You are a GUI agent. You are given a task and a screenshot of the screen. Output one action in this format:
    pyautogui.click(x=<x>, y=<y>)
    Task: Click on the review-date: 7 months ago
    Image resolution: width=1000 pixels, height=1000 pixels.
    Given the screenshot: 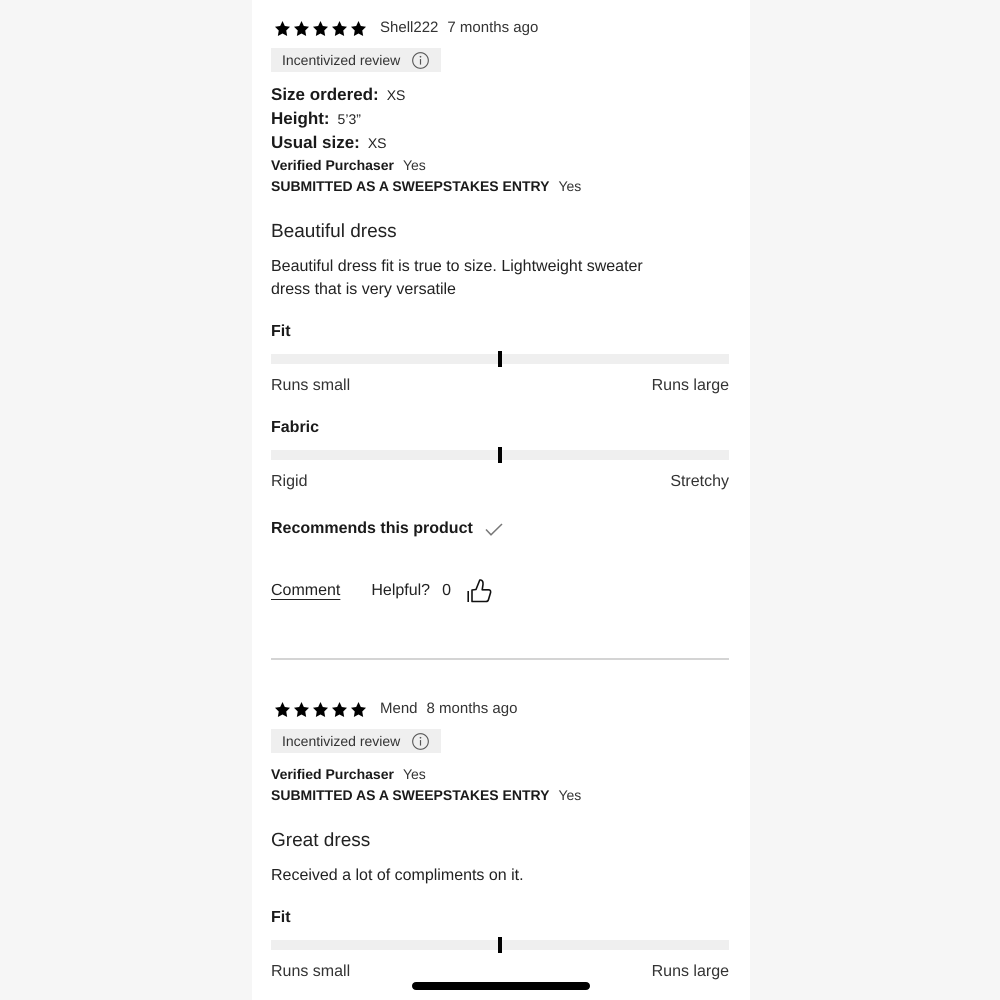 What is the action you would take?
    pyautogui.click(x=492, y=28)
    